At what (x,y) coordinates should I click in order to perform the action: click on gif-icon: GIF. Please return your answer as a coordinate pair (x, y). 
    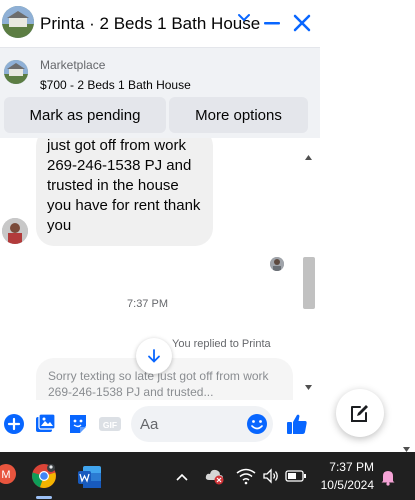
    Looking at the image, I should click on (110, 424).